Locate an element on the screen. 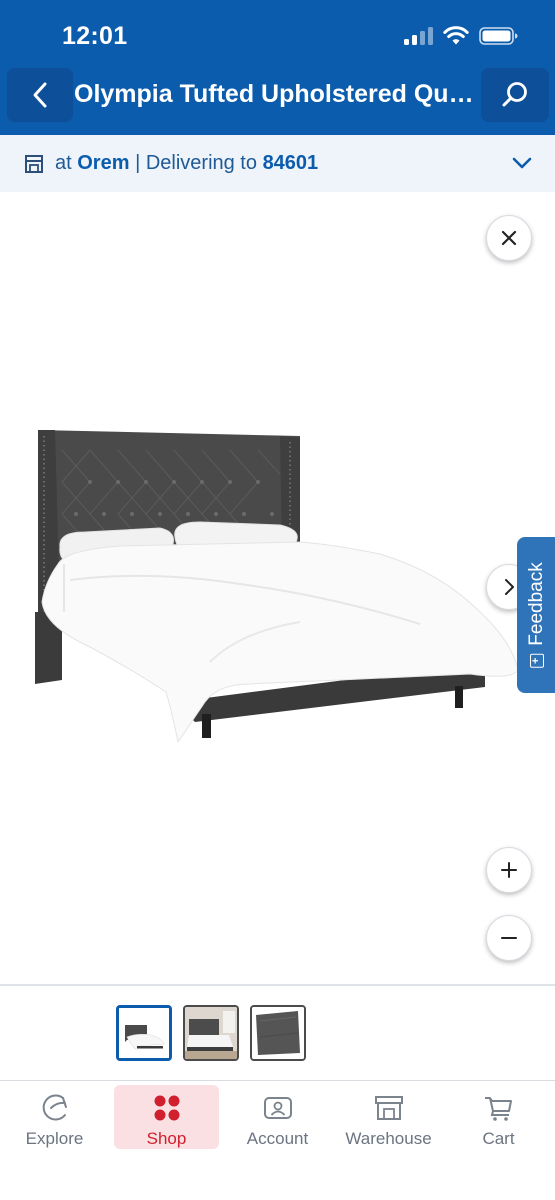 Image resolution: width=555 pixels, height=1200 pixels. signal-icon is located at coordinates (418, 36).